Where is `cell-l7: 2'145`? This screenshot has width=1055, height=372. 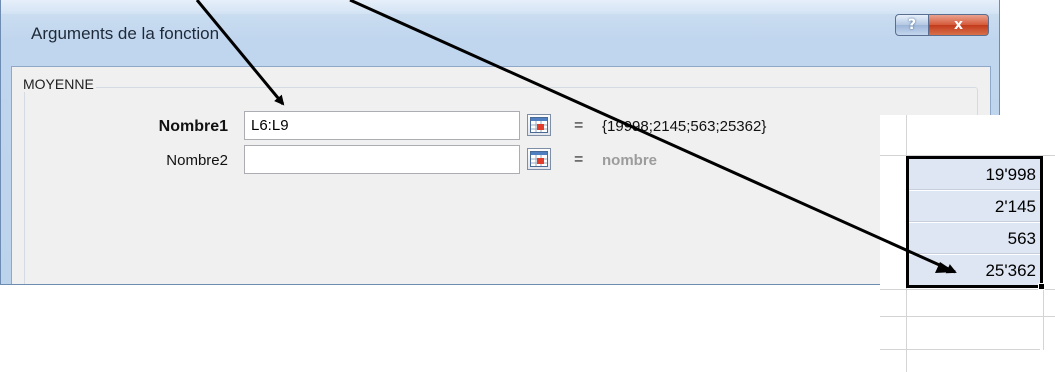
cell-l7: 2'145 is located at coordinates (975, 206).